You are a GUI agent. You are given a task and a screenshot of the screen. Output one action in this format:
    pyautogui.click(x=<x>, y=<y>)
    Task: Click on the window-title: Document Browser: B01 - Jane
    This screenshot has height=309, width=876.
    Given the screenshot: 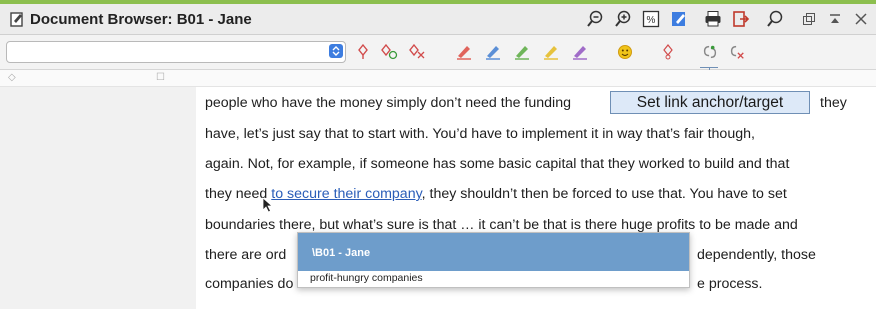 What is the action you would take?
    pyautogui.click(x=141, y=19)
    